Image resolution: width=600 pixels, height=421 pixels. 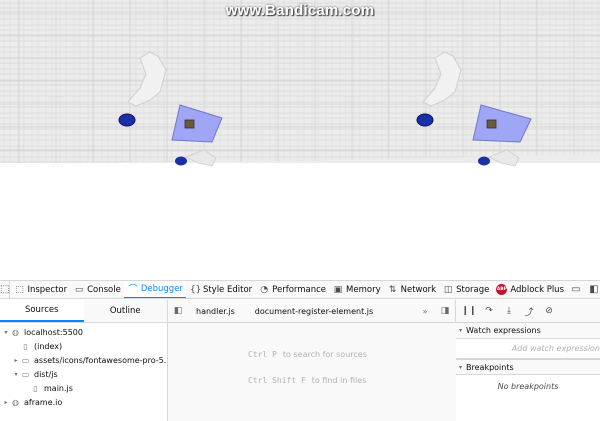 What do you see at coordinates (264, 289) in the screenshot?
I see `performance-icon: ◔` at bounding box center [264, 289].